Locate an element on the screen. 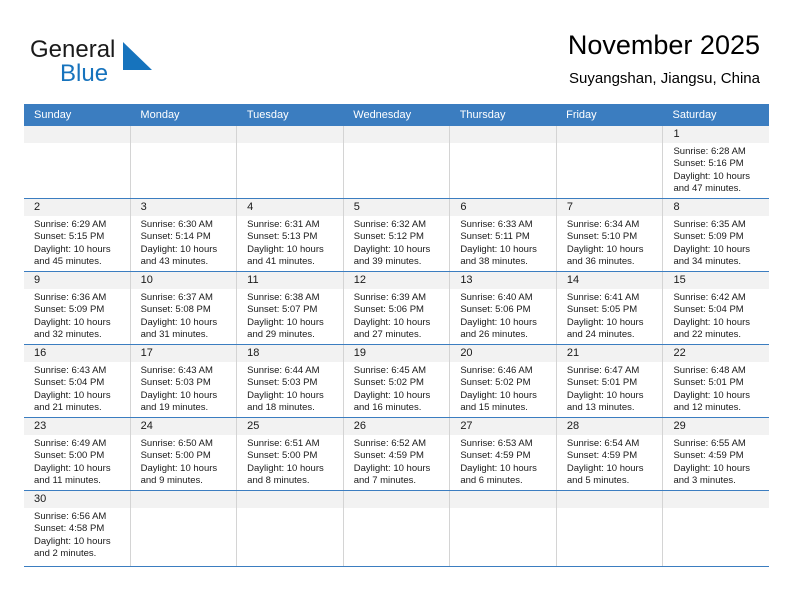 The width and height of the screenshot is (792, 612). day-number: 27 is located at coordinates (503, 426).